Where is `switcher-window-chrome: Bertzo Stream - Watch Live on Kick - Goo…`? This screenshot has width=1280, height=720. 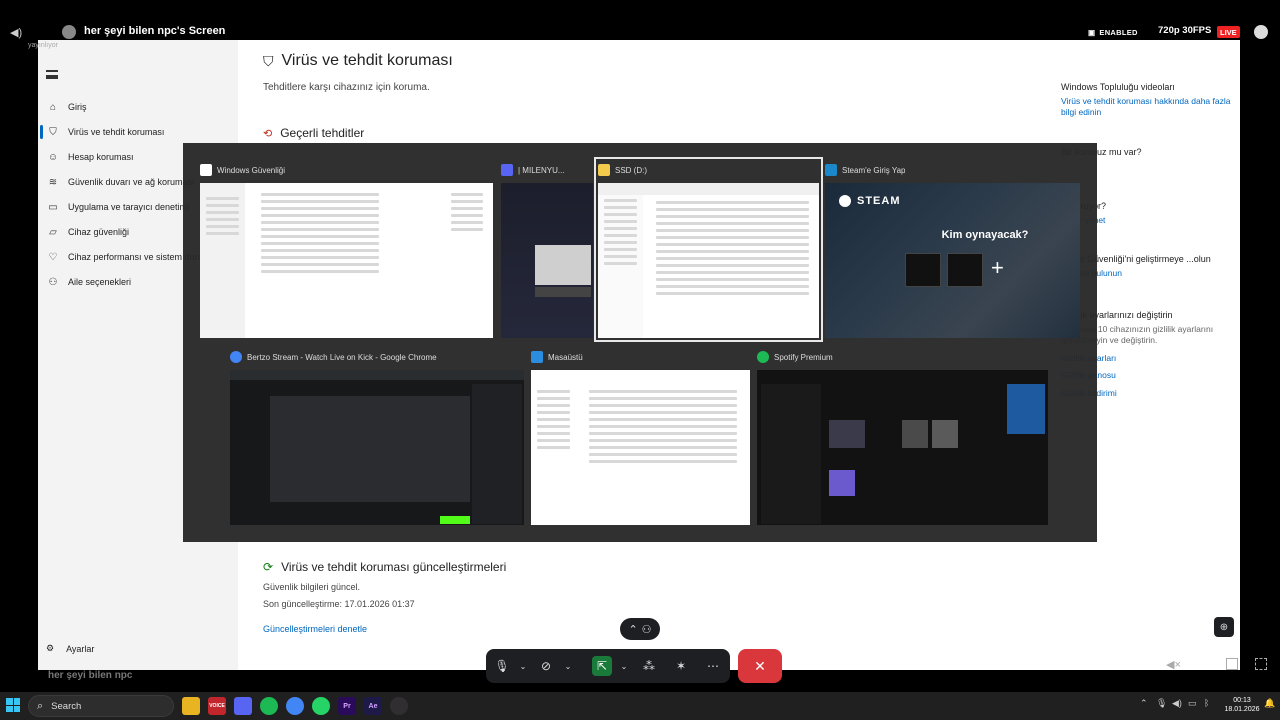
switcher-window-chrome: Bertzo Stream - Watch Live on Kick - Goo… is located at coordinates (377, 436).